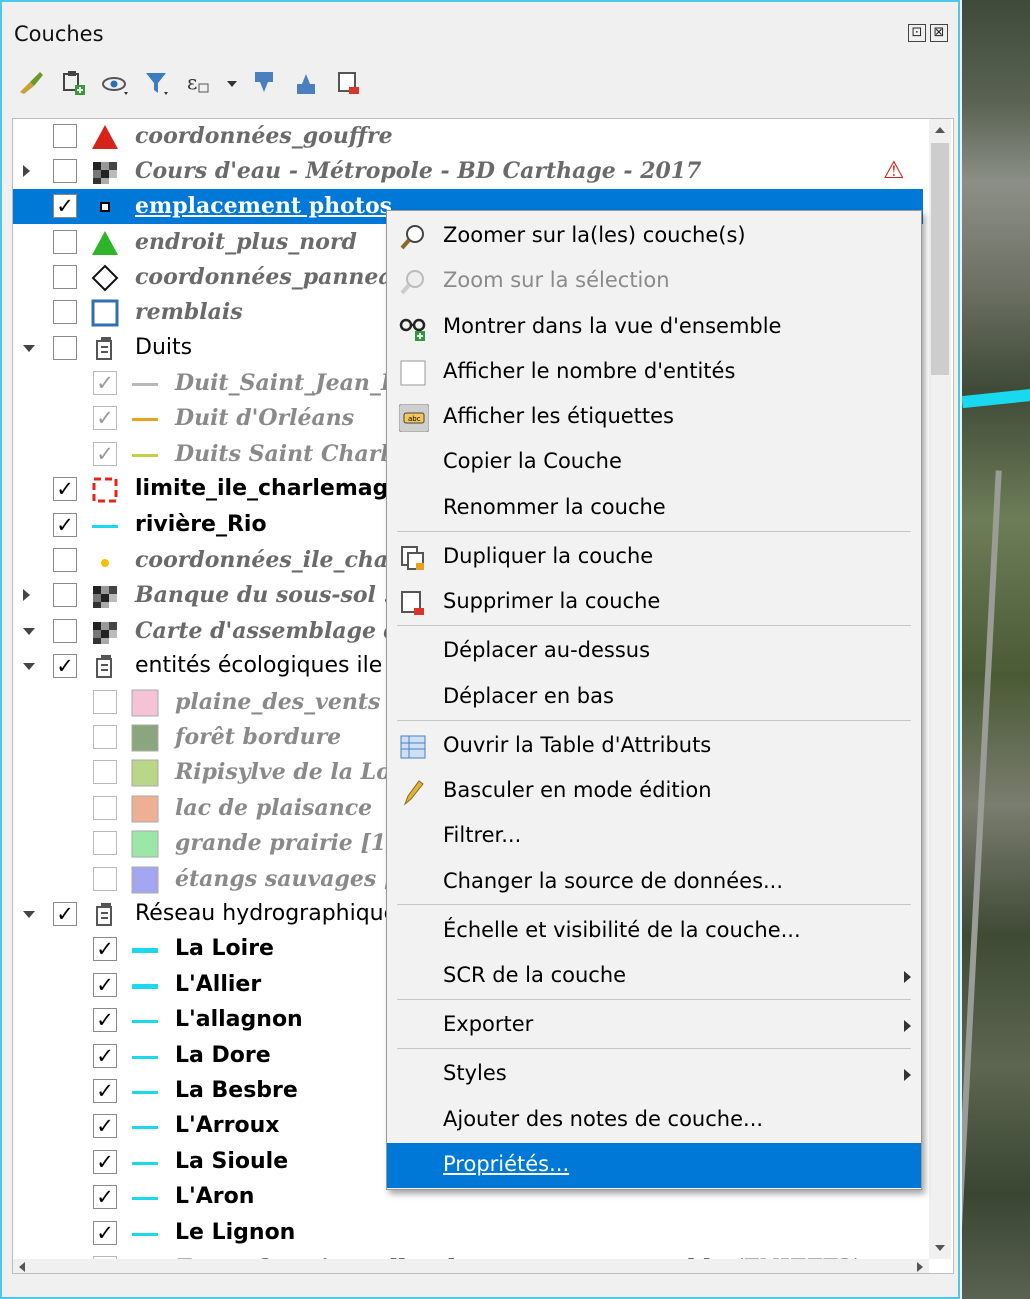 The image size is (1030, 1299). Describe the element at coordinates (157, 83) in the screenshot. I see `filter-icon` at that location.